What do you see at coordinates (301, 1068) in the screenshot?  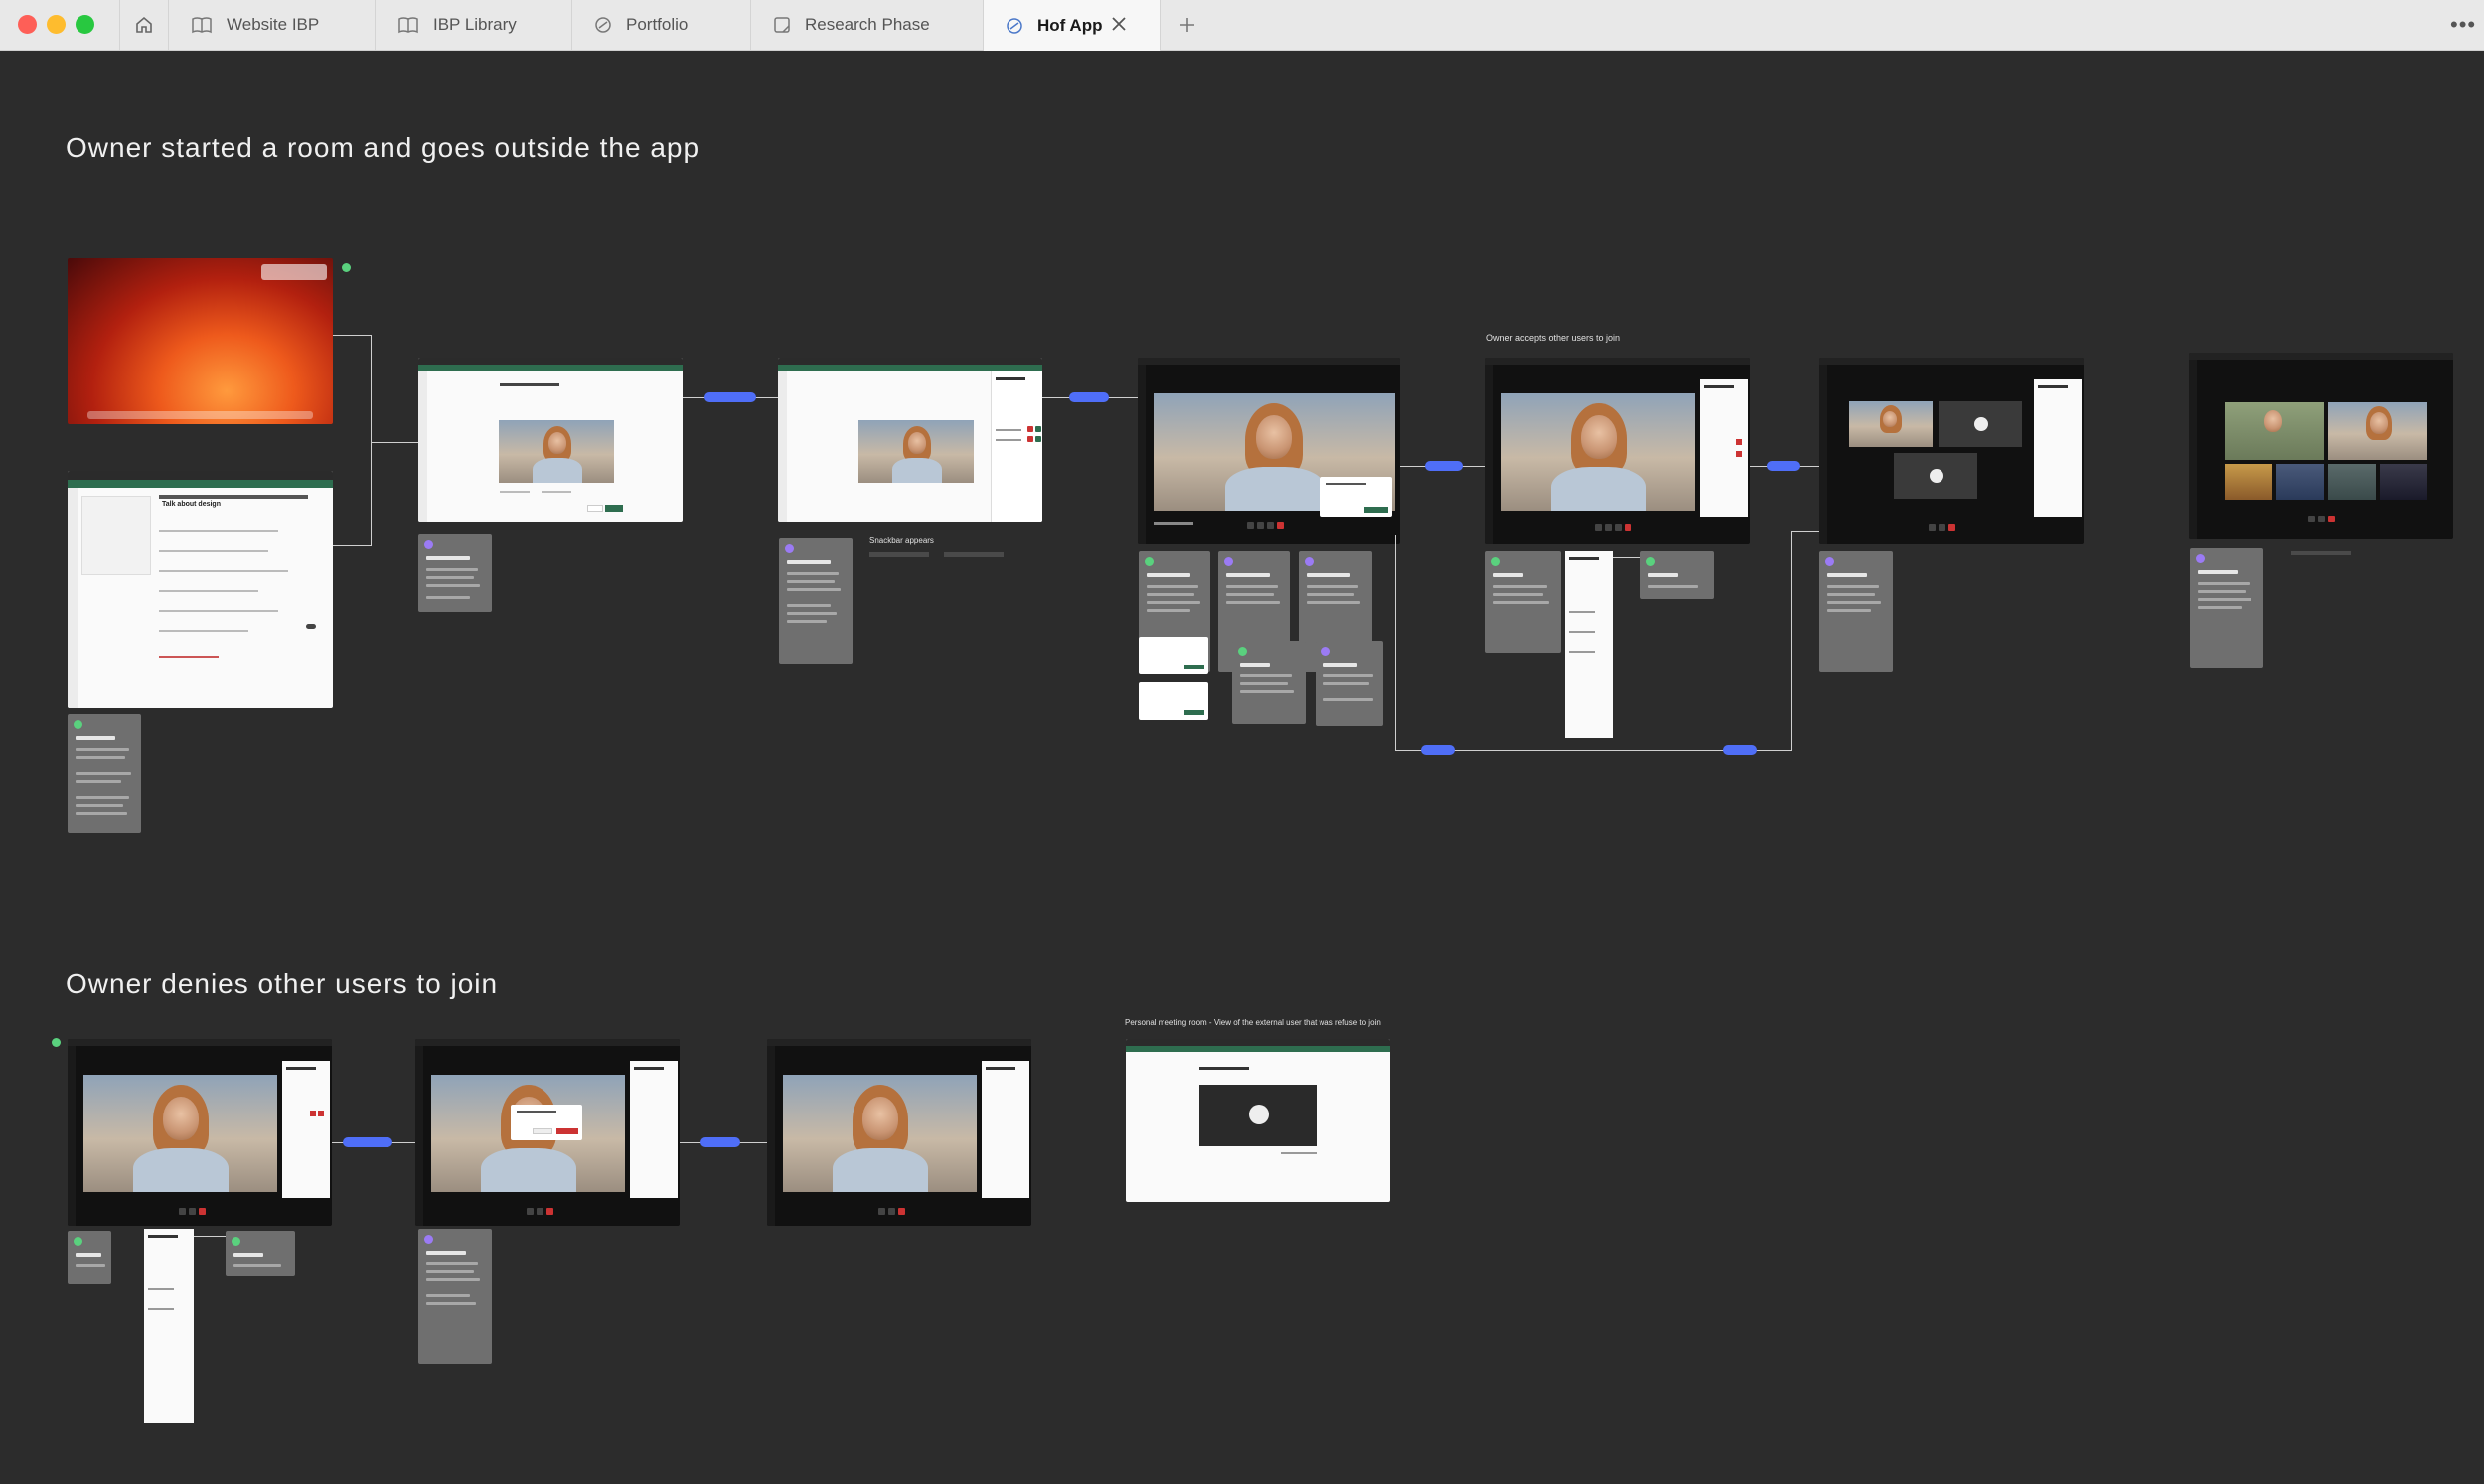 I see `panel-title` at bounding box center [301, 1068].